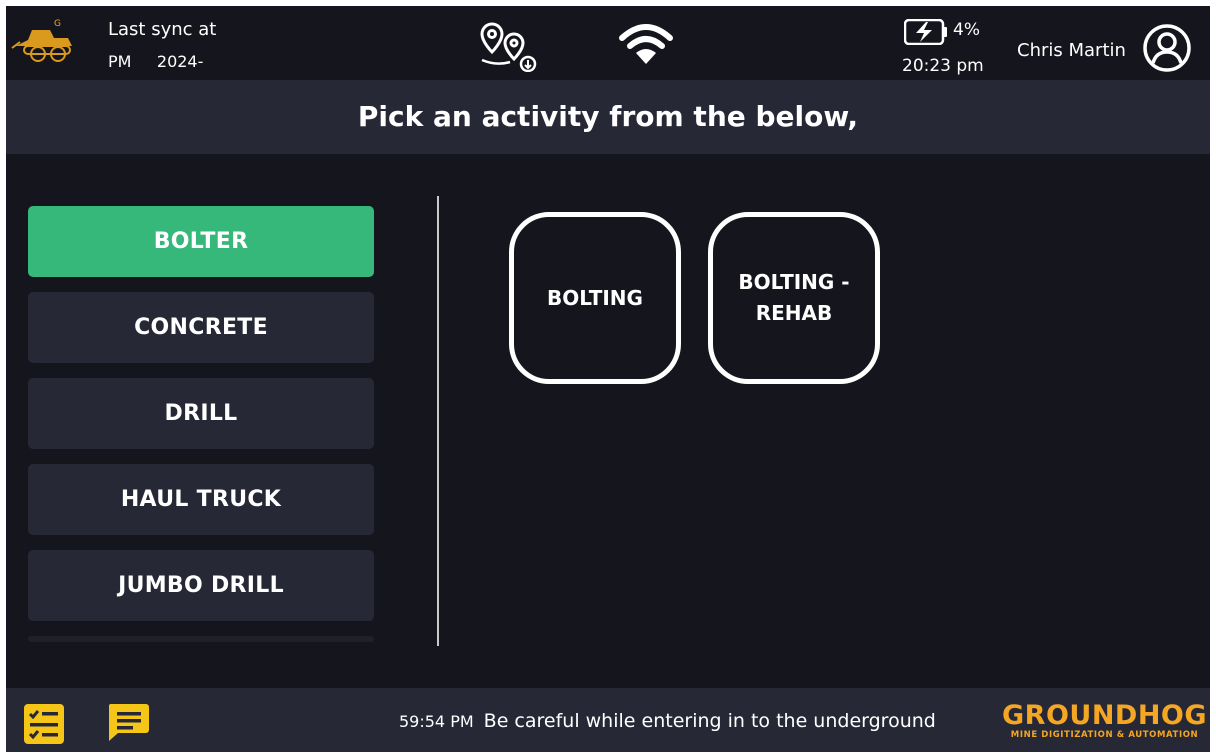 Image resolution: width=1216 pixels, height=756 pixels. What do you see at coordinates (162, 46) in the screenshot?
I see `last-sync-info: Last sync at PM 2024-` at bounding box center [162, 46].